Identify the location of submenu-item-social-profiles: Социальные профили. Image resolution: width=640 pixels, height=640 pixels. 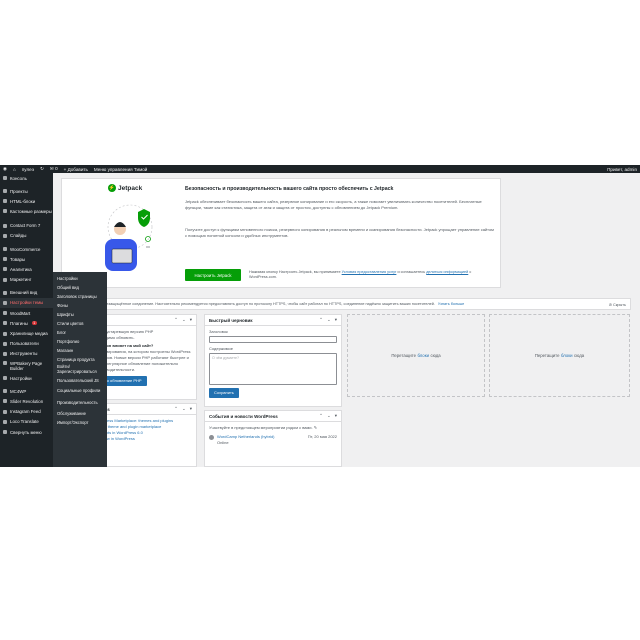
(80, 391).